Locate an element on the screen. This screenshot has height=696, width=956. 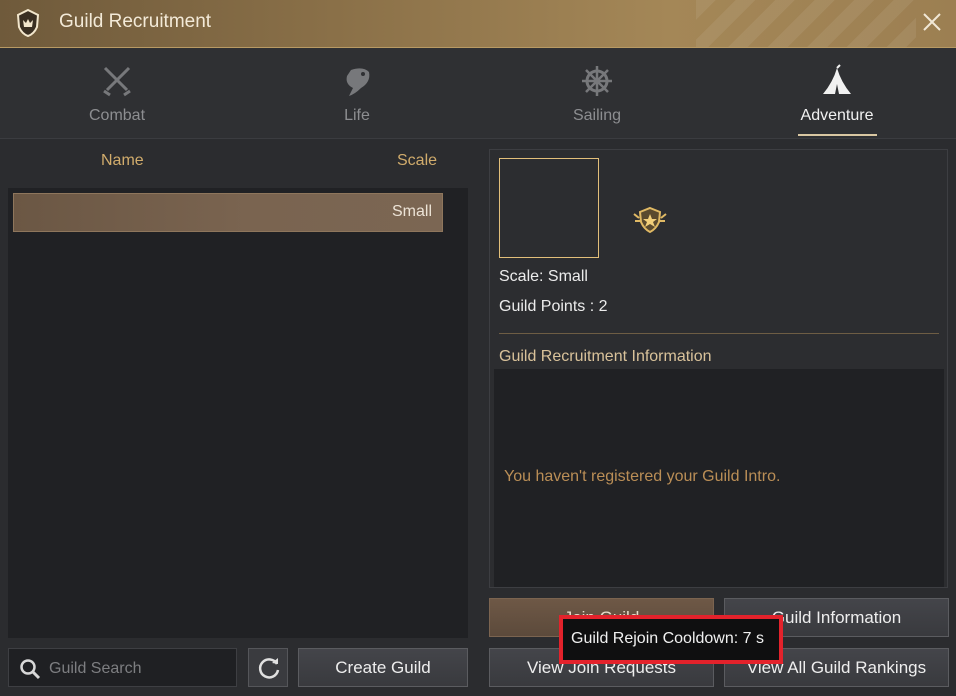
tab-adventure: Adventure is located at coordinates (837, 93).